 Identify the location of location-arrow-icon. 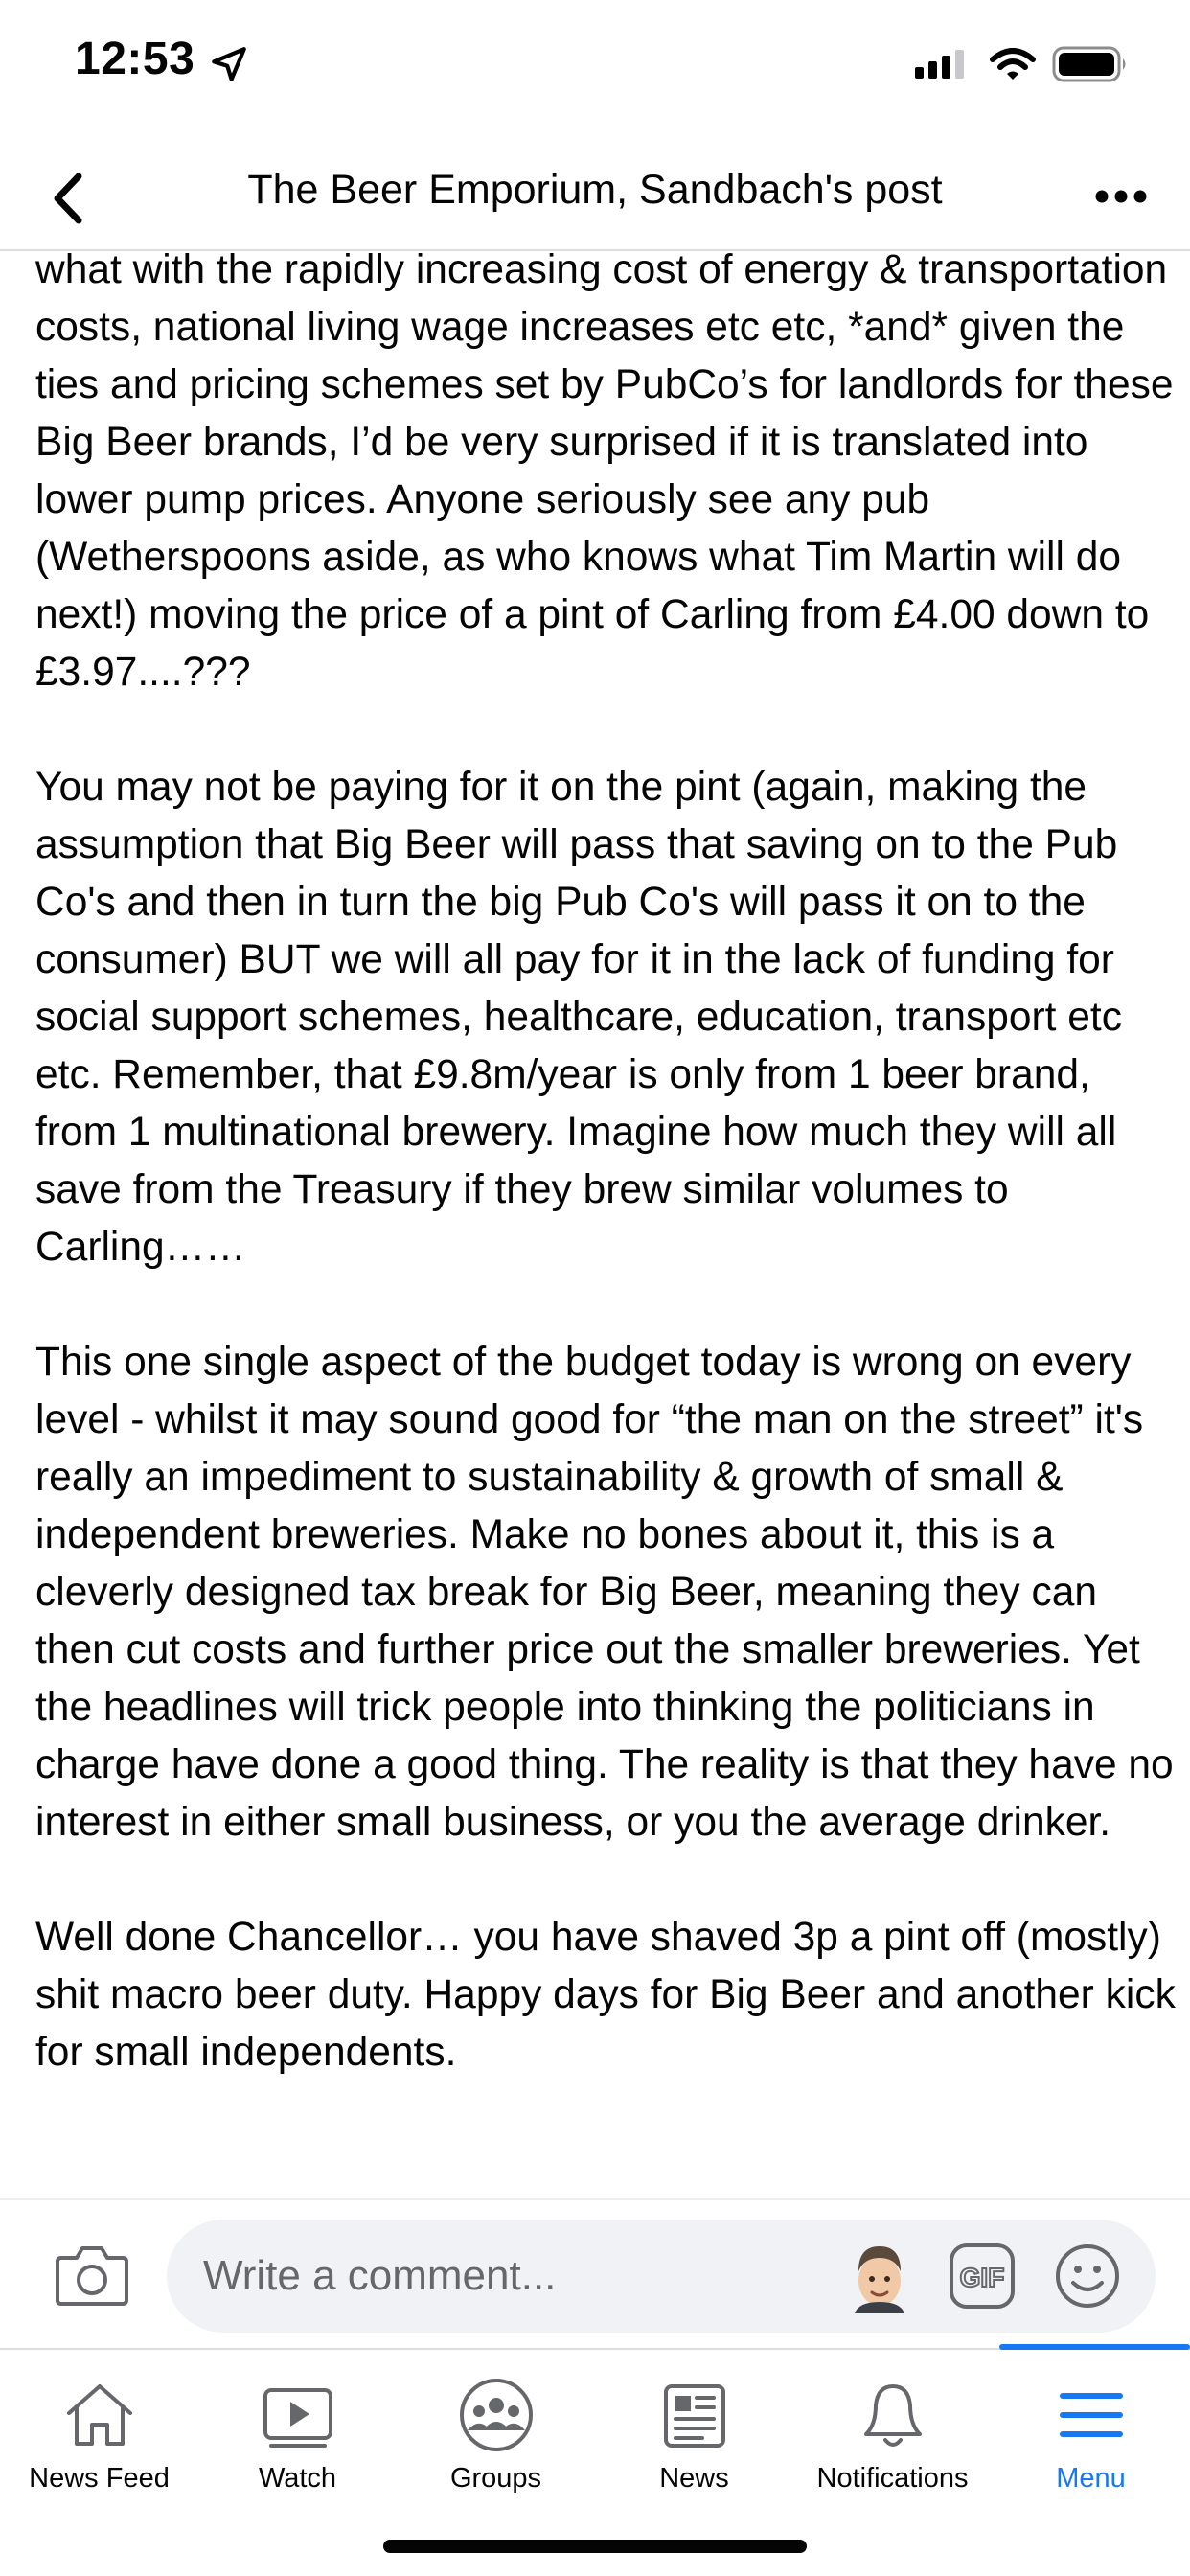
(229, 64).